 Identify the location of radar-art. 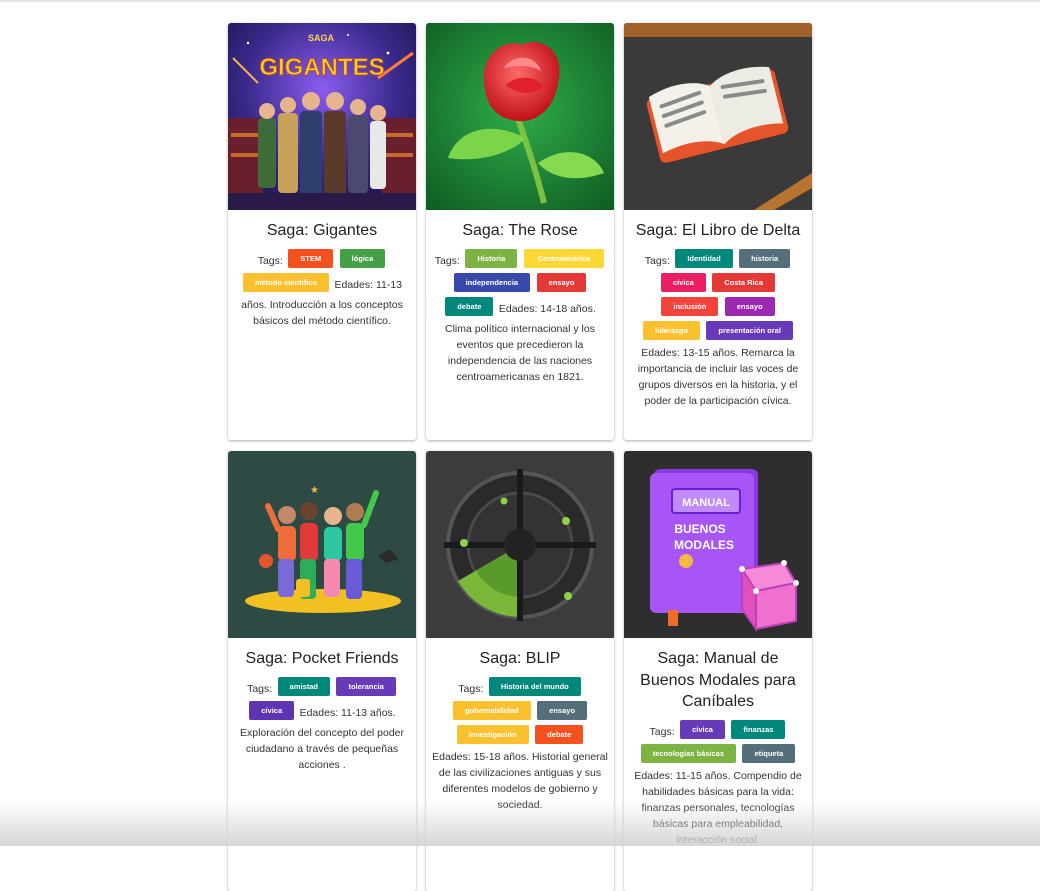
(520, 544).